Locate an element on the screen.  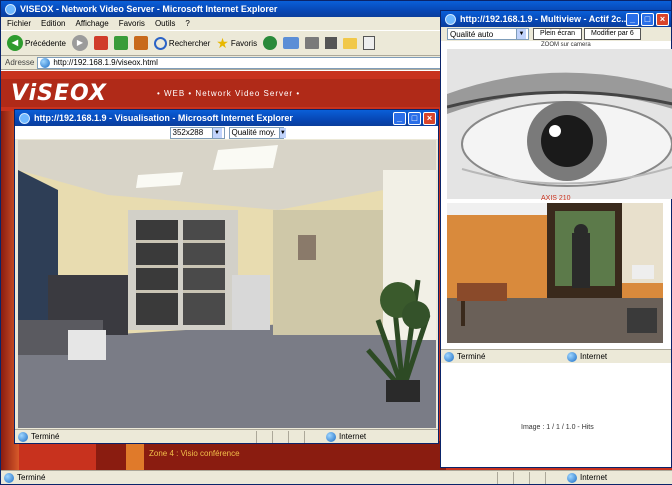
menu-fichier: Fichier is located at coordinates (19, 23).